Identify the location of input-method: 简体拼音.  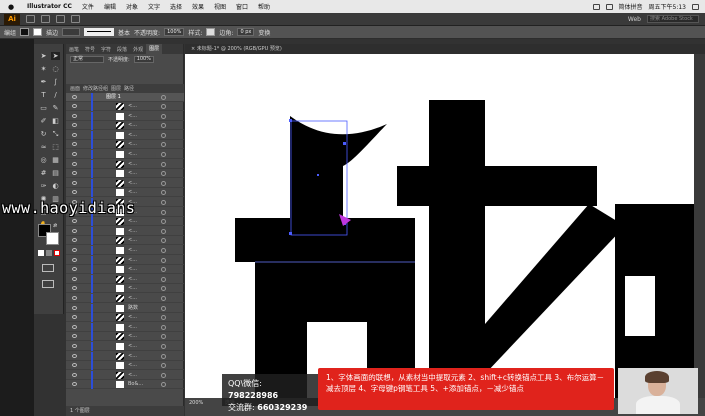
(631, 6).